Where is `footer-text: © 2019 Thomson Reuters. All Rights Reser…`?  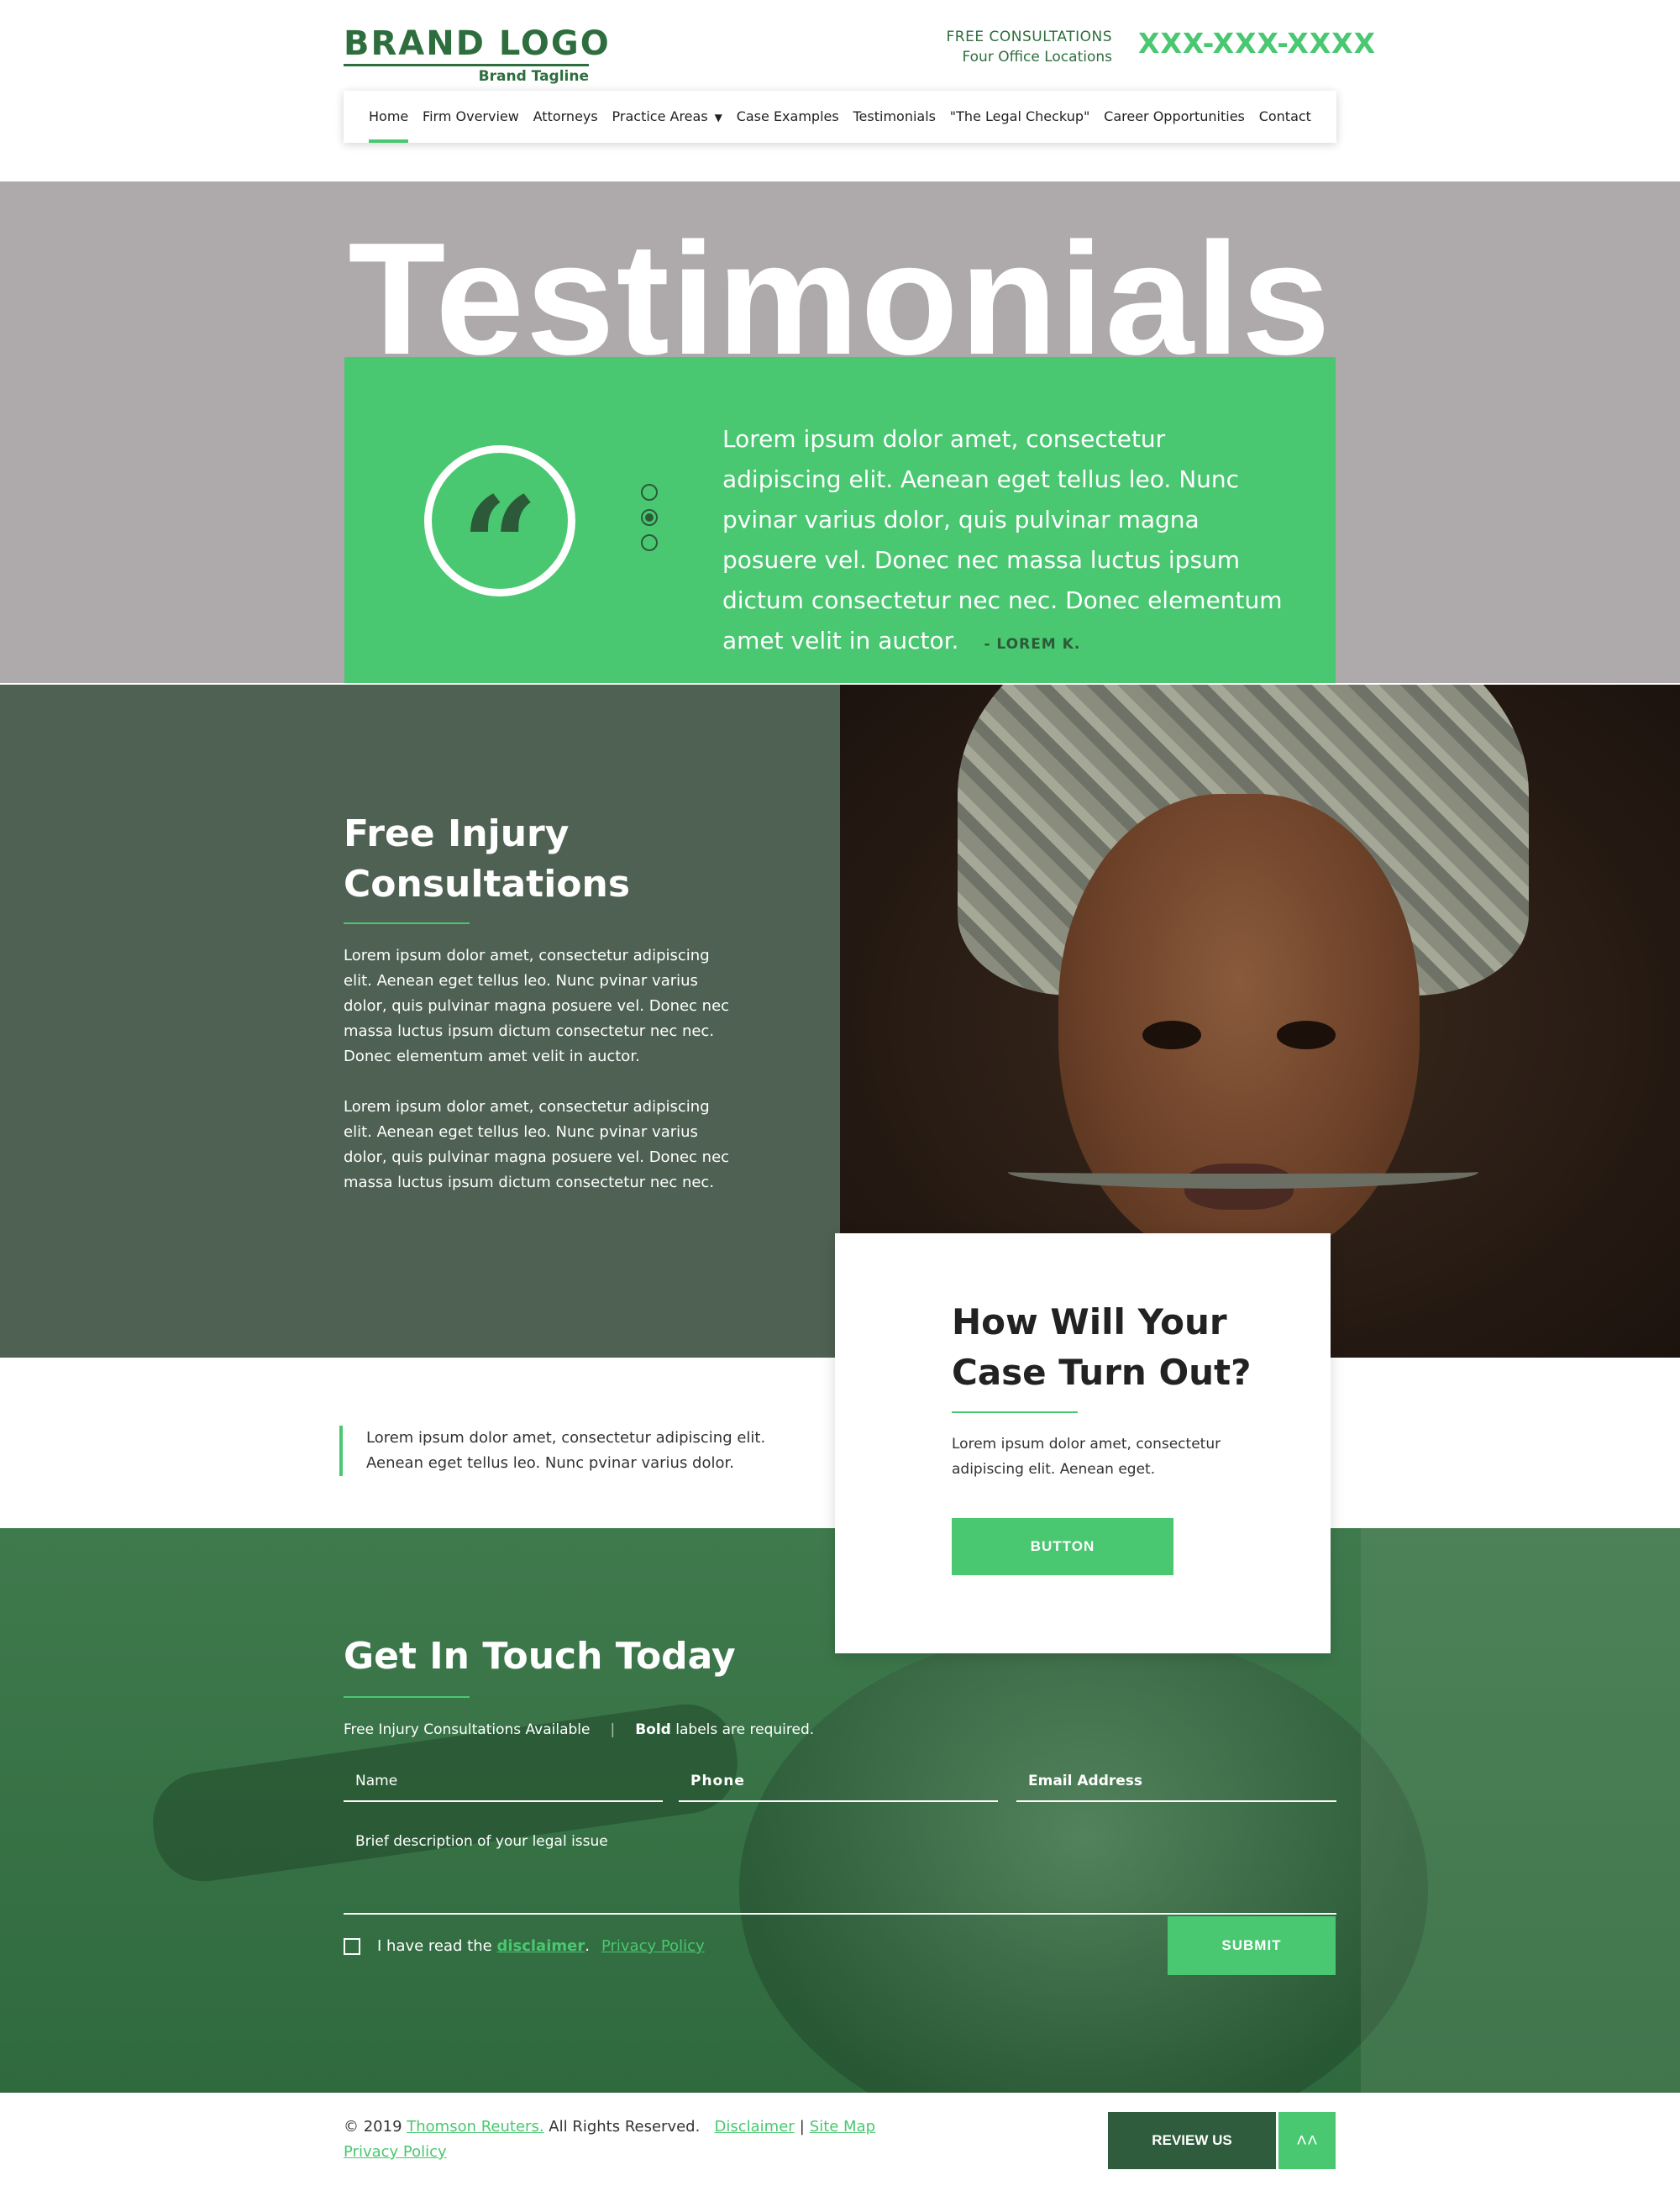 footer-text: © 2019 Thomson Reuters. All Rights Reser… is located at coordinates (609, 2140).